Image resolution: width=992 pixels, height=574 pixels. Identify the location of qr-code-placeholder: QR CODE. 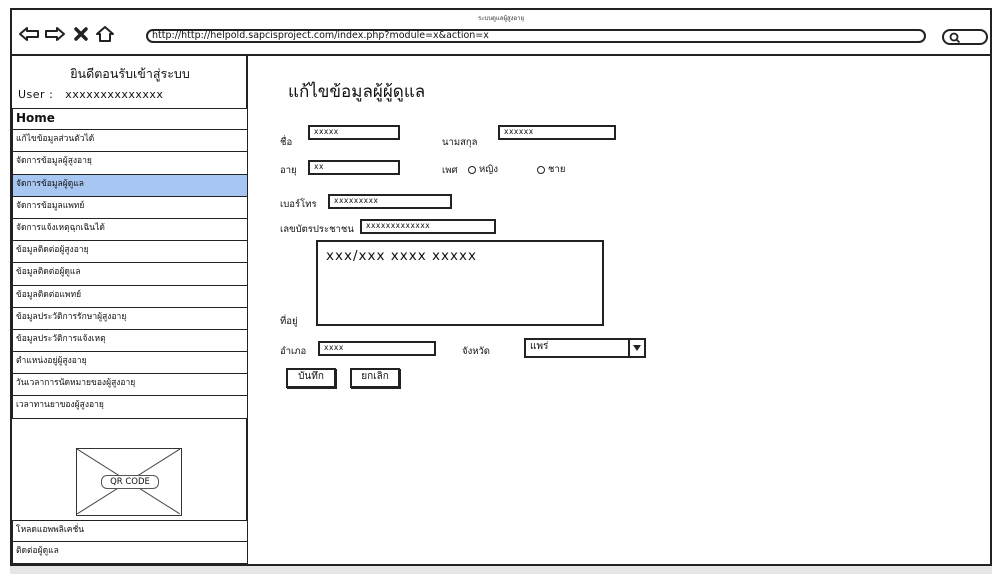
(129, 482).